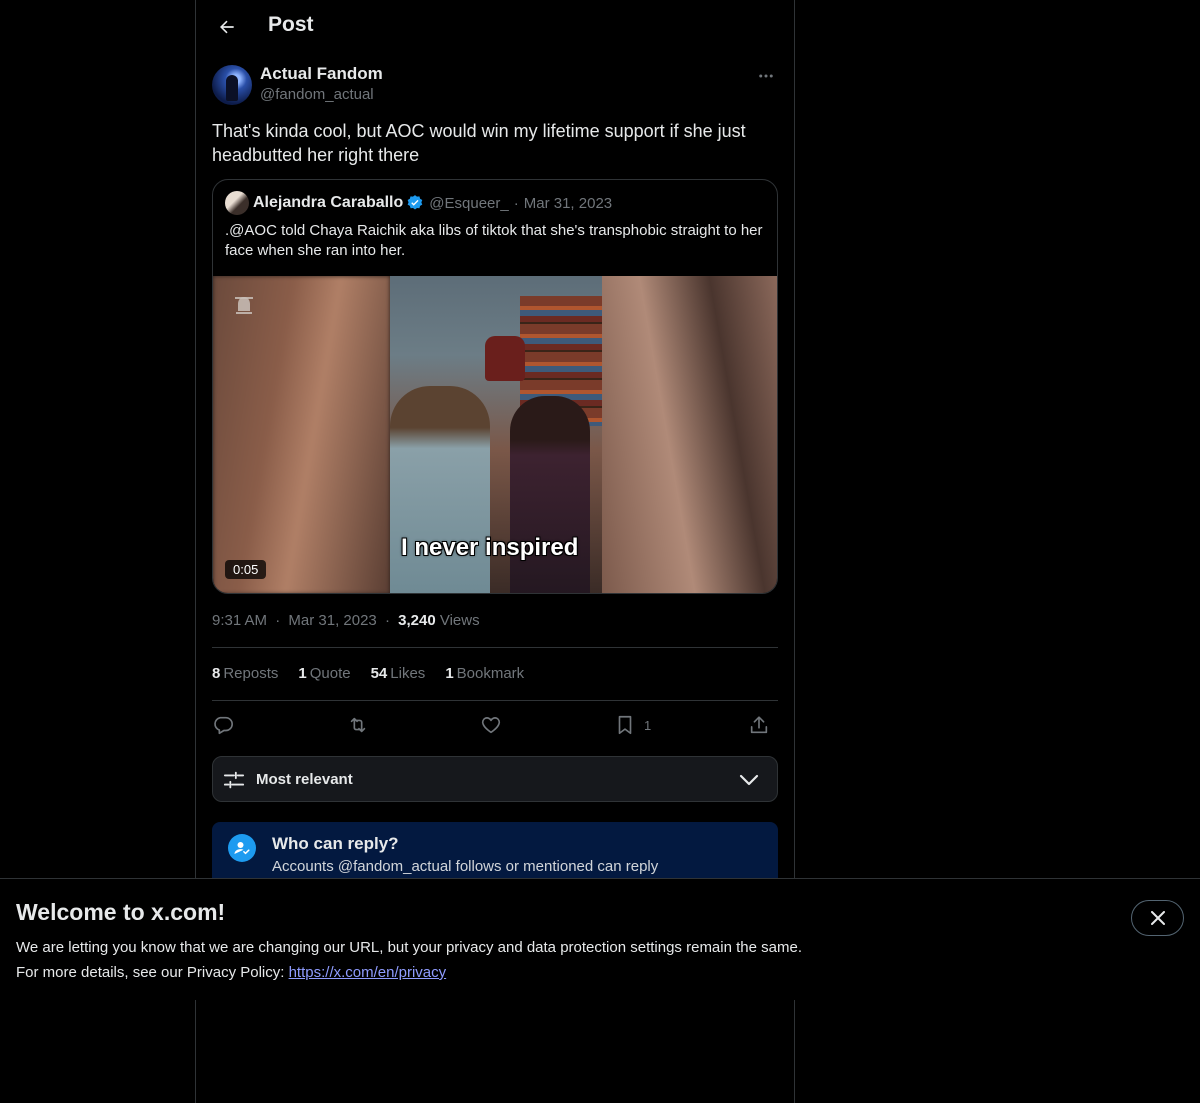 This screenshot has width=1200, height=1103. Describe the element at coordinates (216, 673) in the screenshot. I see `reposts-count: 8` at that location.